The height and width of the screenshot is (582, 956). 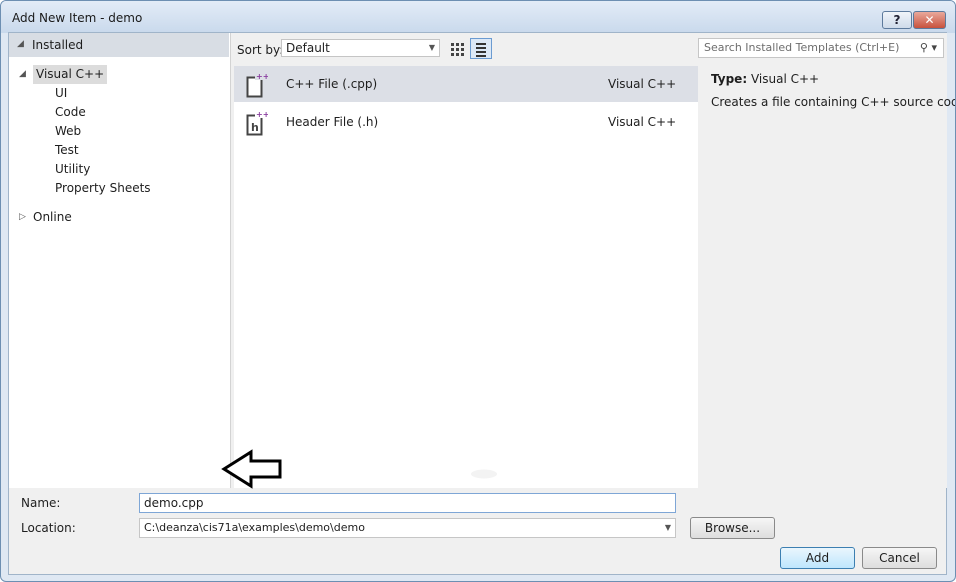 What do you see at coordinates (20, 44) in the screenshot?
I see `collapse-arrow-icon: ◢` at bounding box center [20, 44].